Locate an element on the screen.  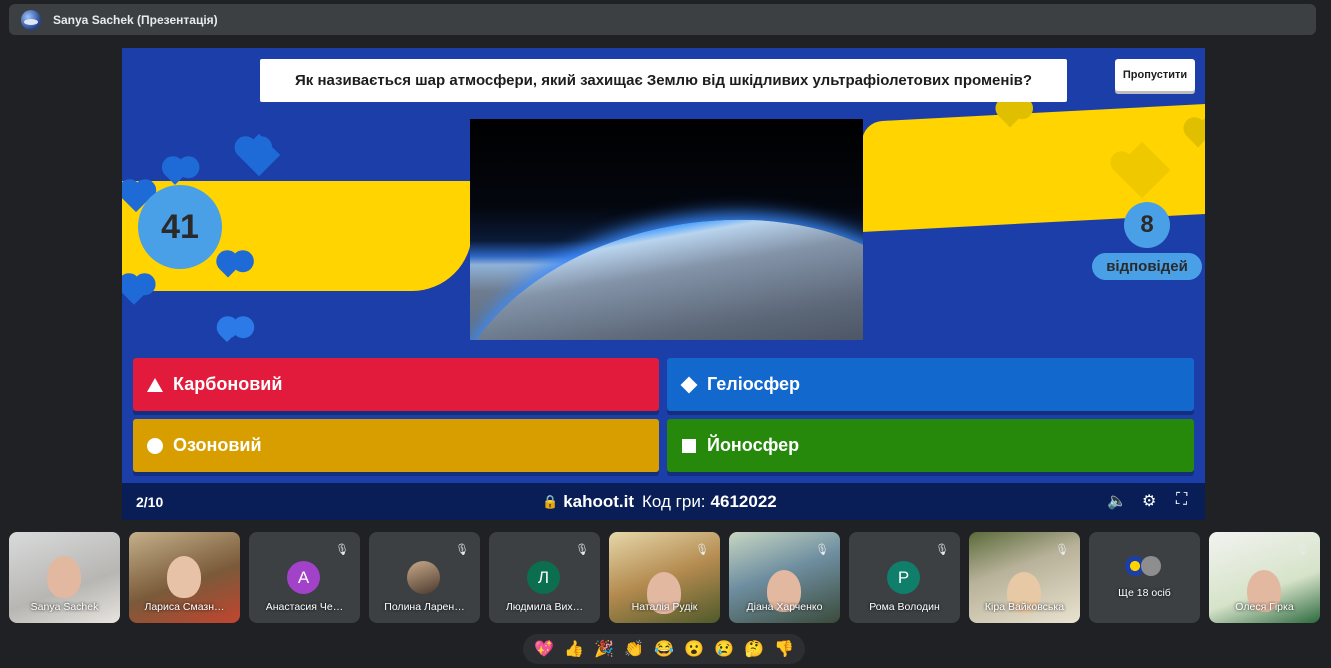
reaction-heart: 💖 is located at coordinates (544, 649).